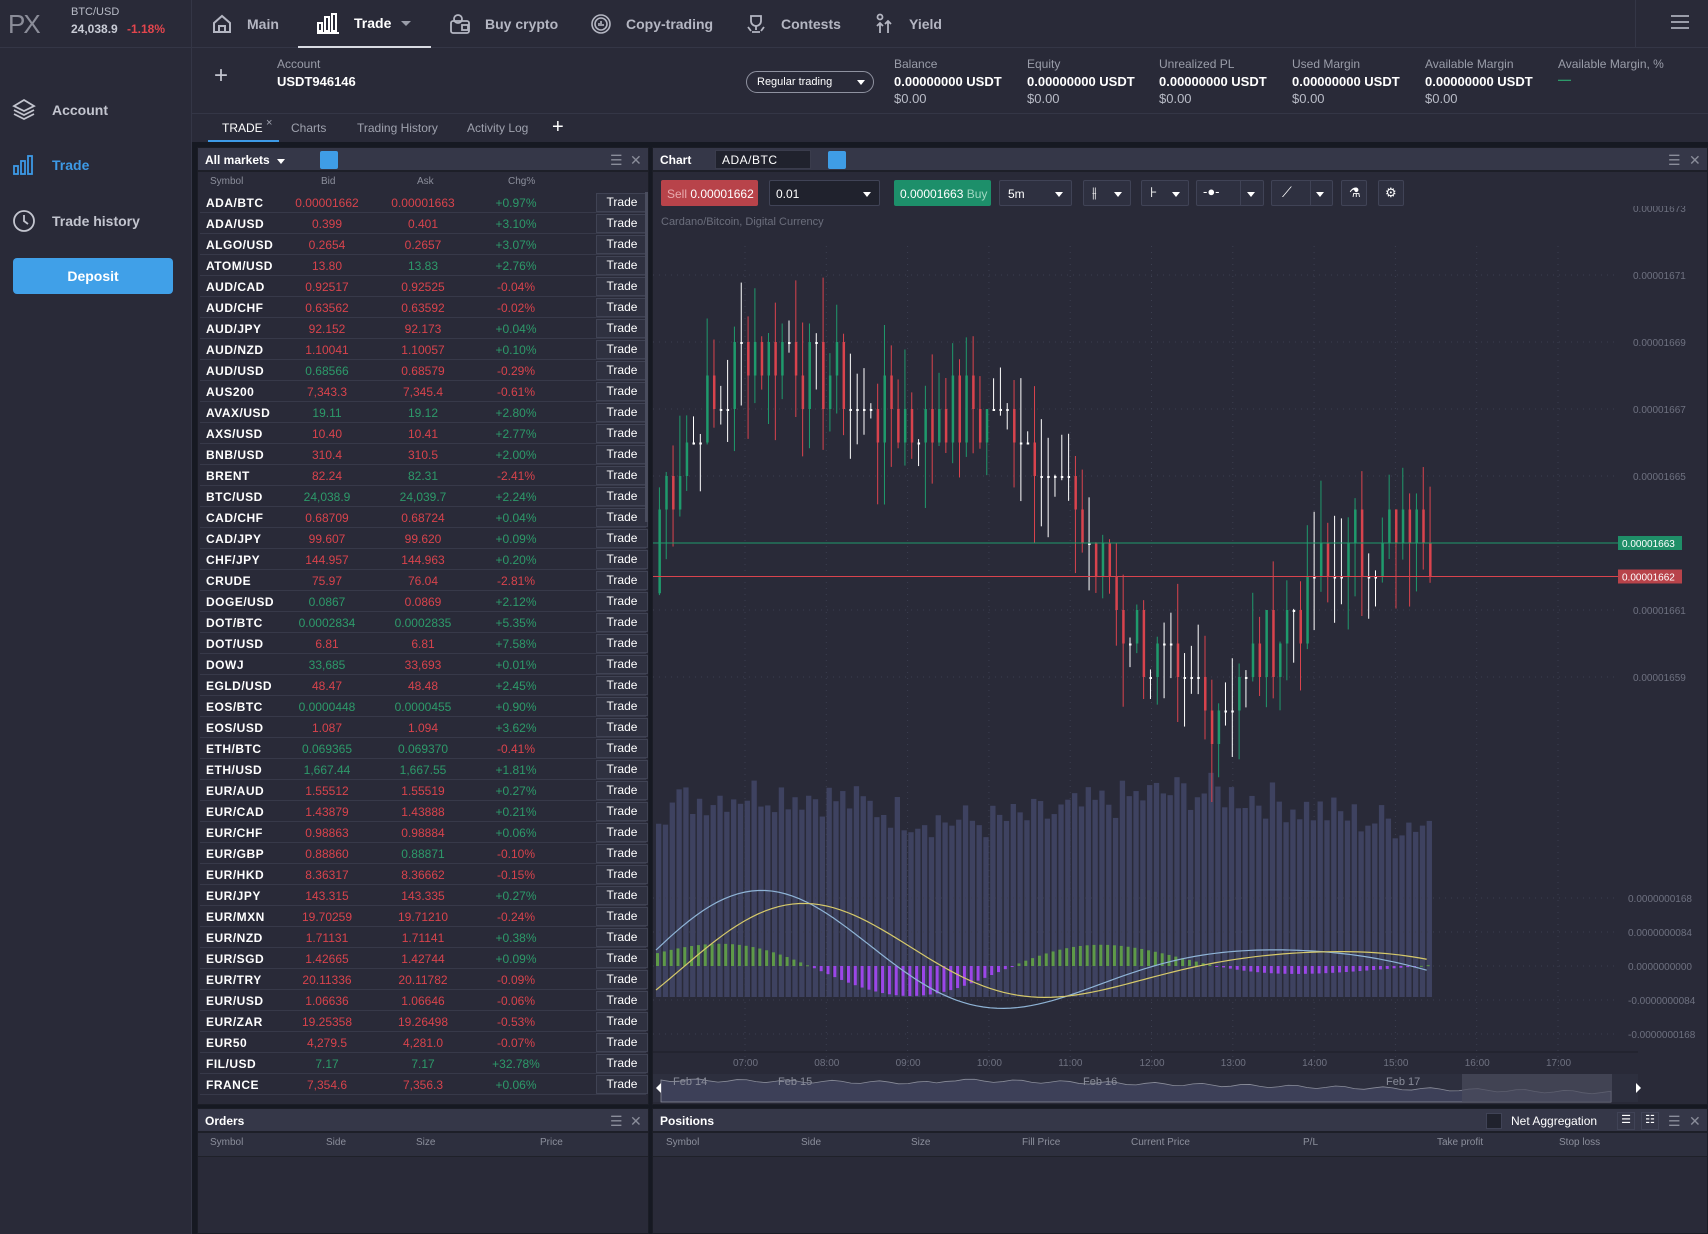 This screenshot has height=1234, width=1708. I want to click on market-row: ADA/USD 0.399 0.401 +3.10% Trade, so click(424, 223).